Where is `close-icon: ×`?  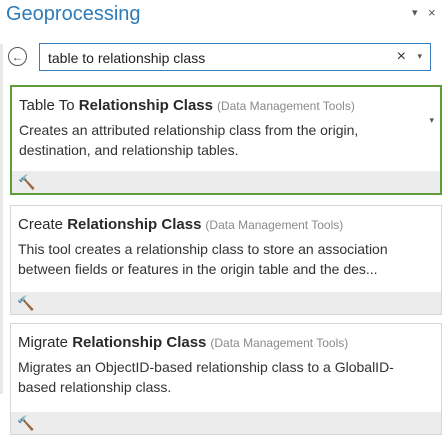
close-icon: × is located at coordinates (432, 12).